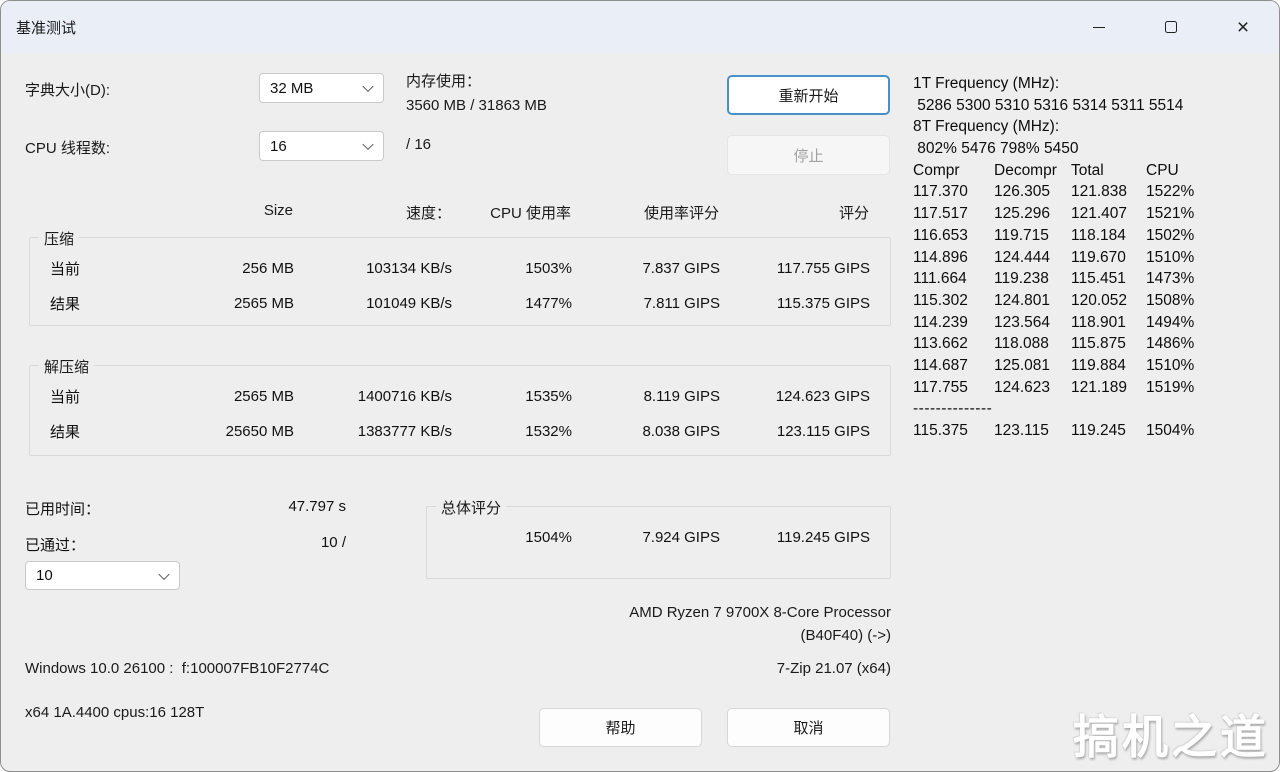 The width and height of the screenshot is (1280, 772). I want to click on total-cpu-usage: 1504%, so click(548, 537).